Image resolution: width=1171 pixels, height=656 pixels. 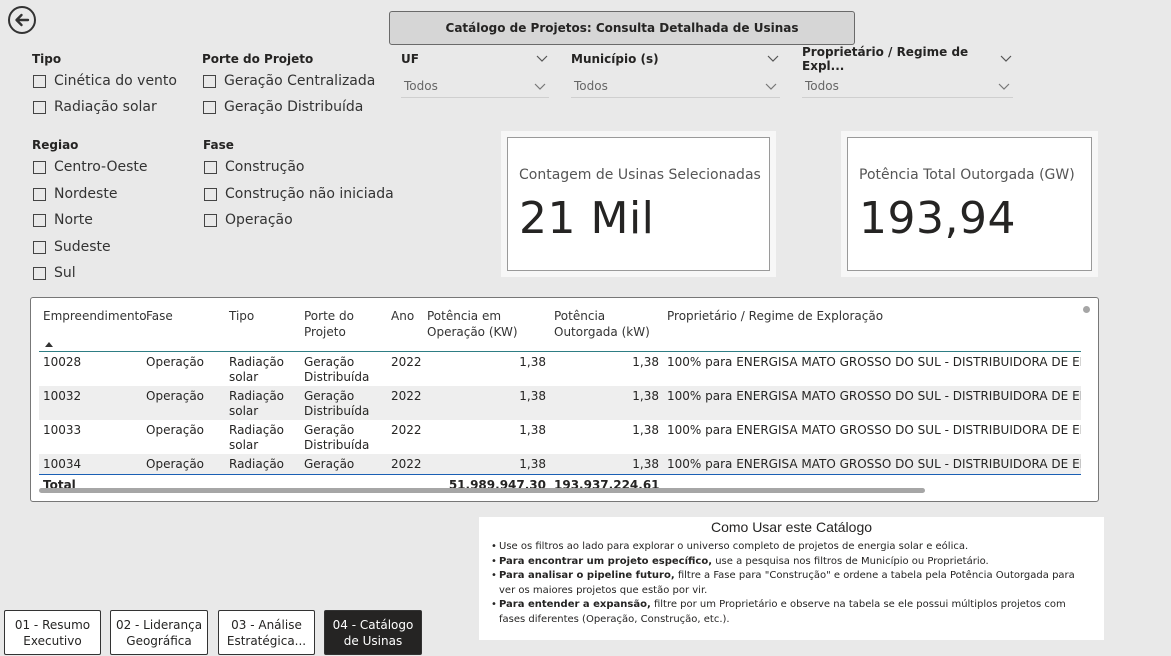 What do you see at coordinates (72, 247) in the screenshot?
I see `checkbox-regiao-sudeste: Sudeste` at bounding box center [72, 247].